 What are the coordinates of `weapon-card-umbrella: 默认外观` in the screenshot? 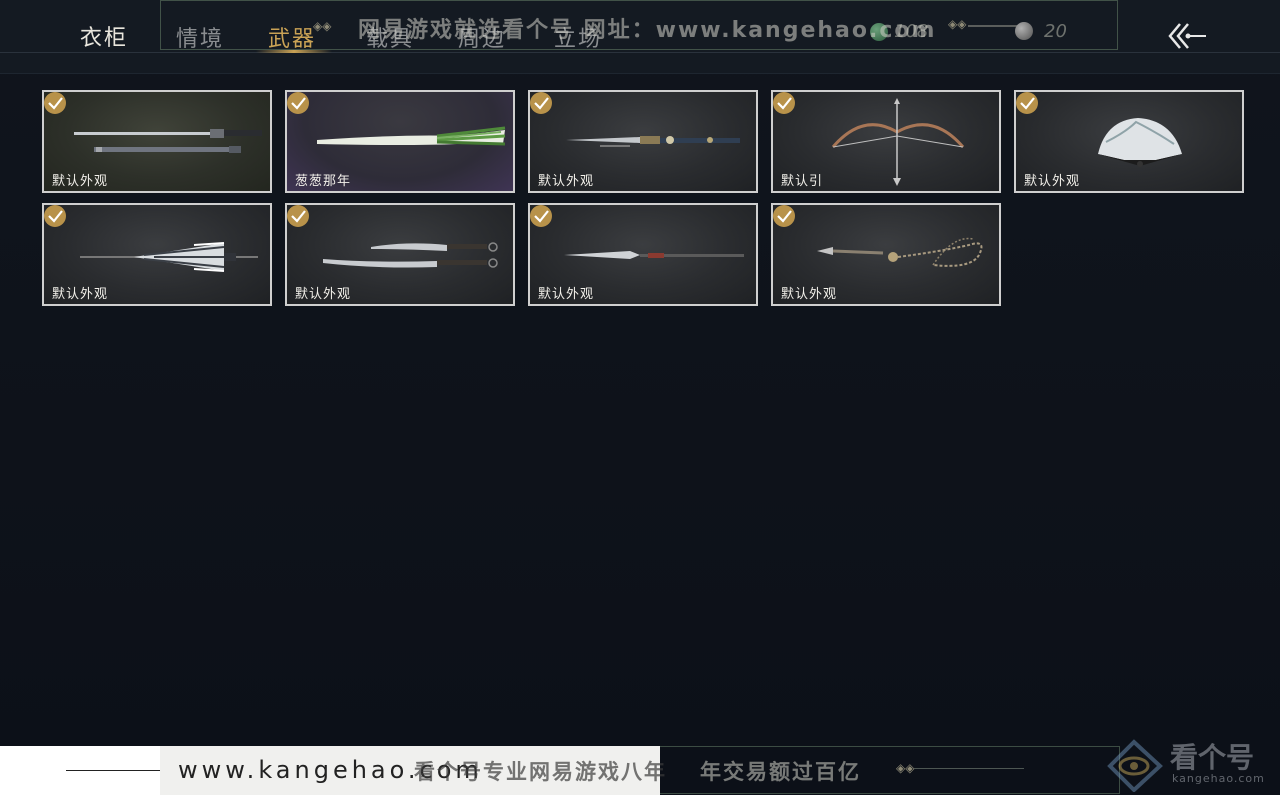 It's located at (157, 254).